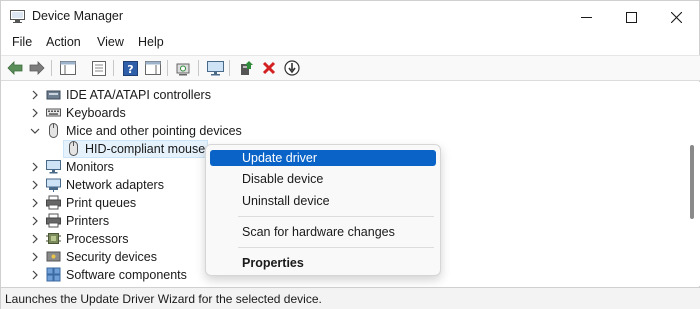  I want to click on minimize-button, so click(586, 17).